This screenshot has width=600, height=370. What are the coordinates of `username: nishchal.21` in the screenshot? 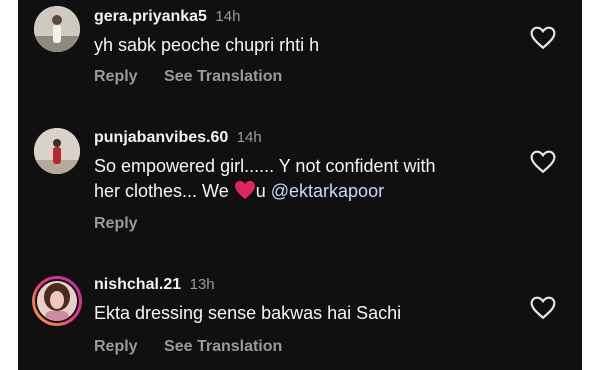 It's located at (137, 284).